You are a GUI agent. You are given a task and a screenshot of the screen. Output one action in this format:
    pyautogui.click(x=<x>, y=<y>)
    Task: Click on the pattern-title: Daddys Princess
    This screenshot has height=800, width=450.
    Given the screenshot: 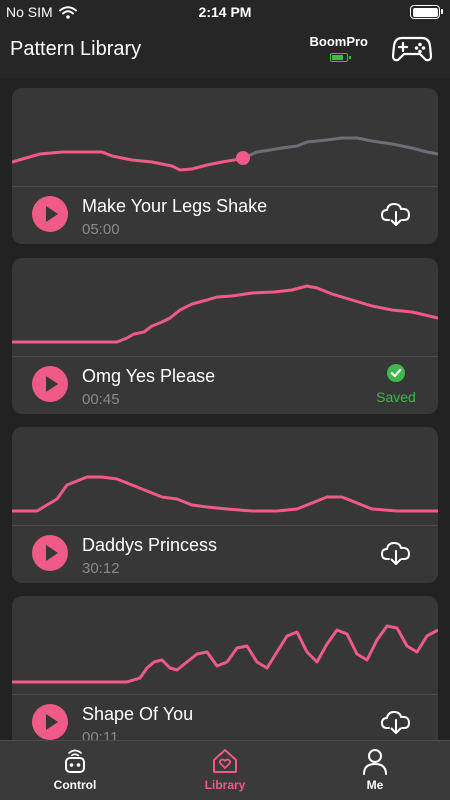 What is the action you would take?
    pyautogui.click(x=150, y=545)
    